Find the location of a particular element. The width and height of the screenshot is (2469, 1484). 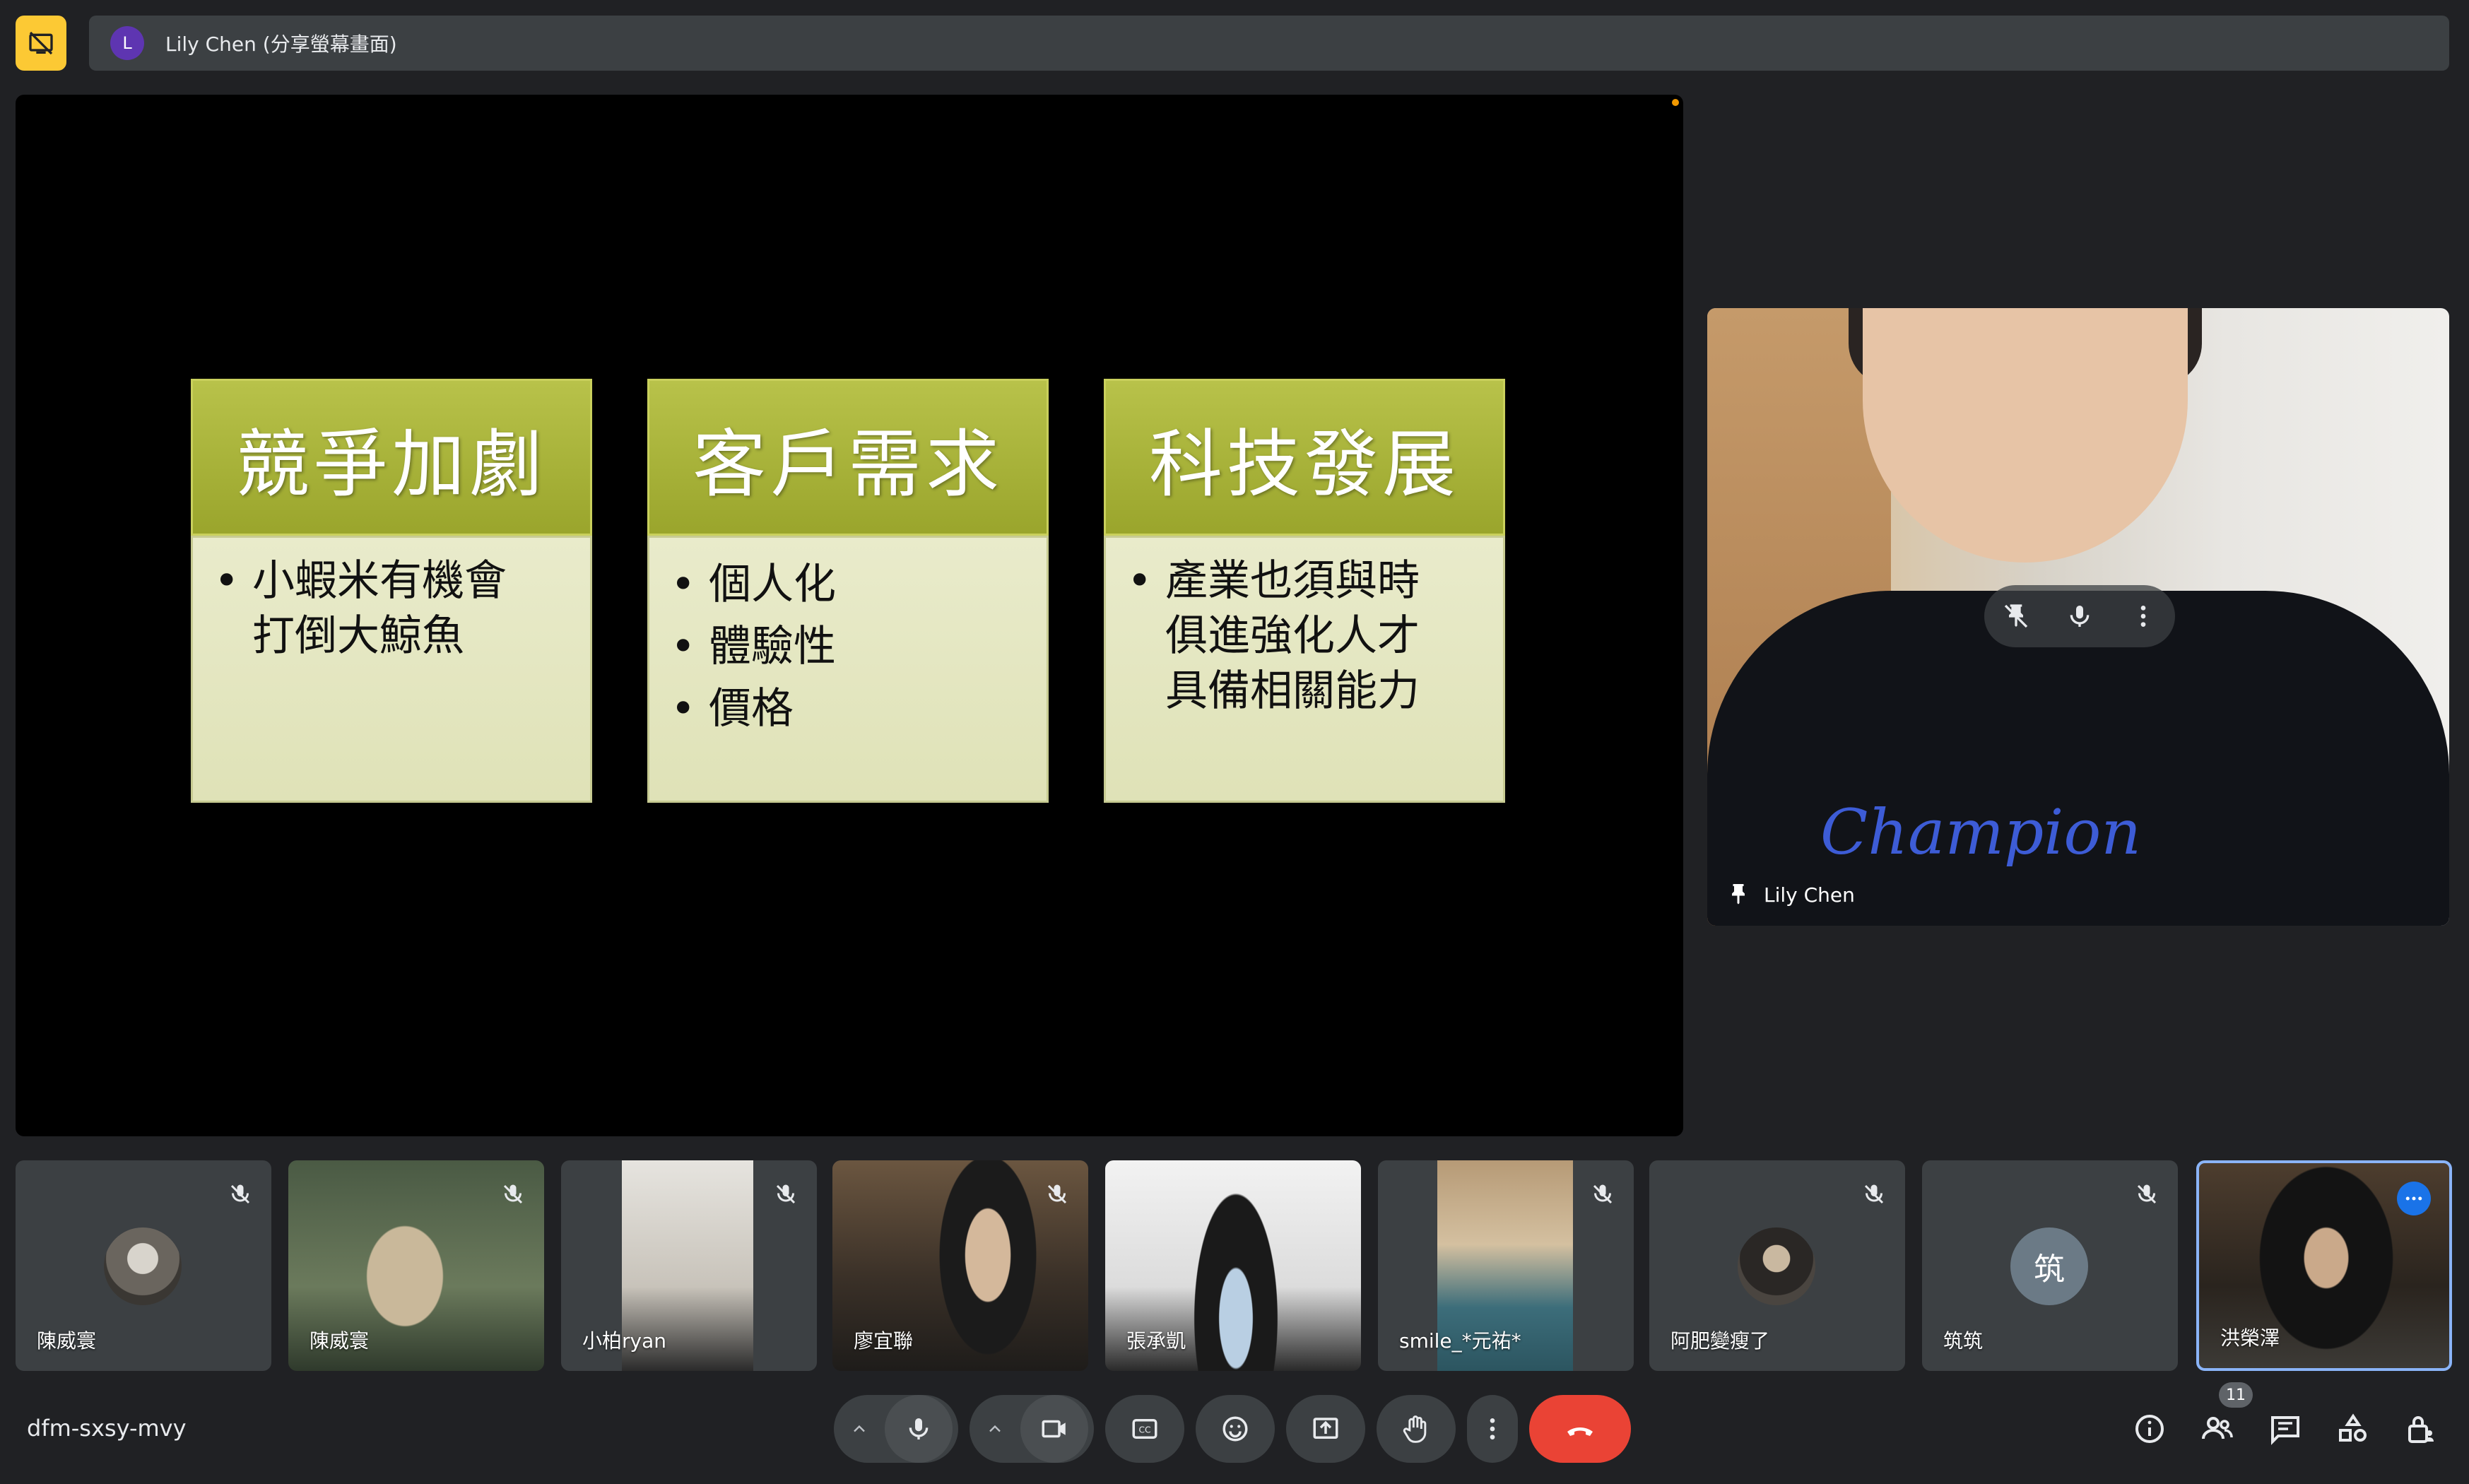

participant-tile: smile_*元祐* is located at coordinates (1506, 1265).